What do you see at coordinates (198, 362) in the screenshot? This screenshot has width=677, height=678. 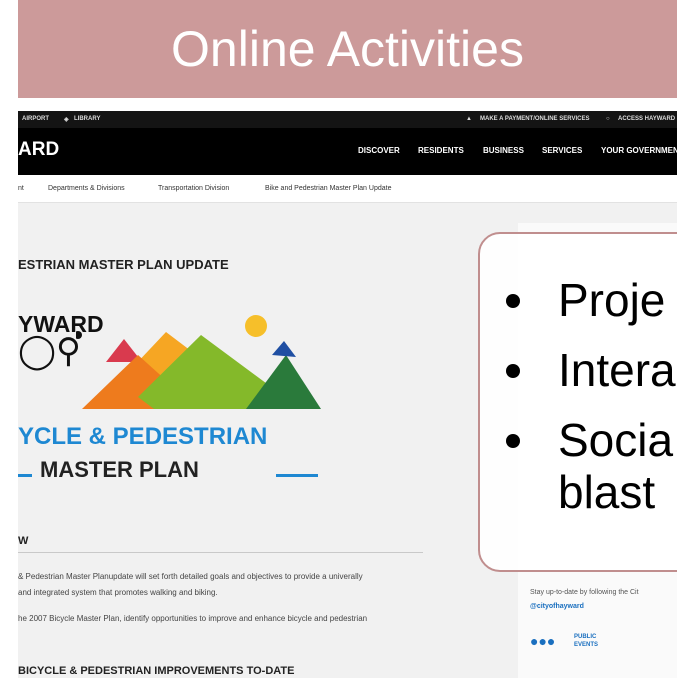 I see `mountains-logo-graphic` at bounding box center [198, 362].